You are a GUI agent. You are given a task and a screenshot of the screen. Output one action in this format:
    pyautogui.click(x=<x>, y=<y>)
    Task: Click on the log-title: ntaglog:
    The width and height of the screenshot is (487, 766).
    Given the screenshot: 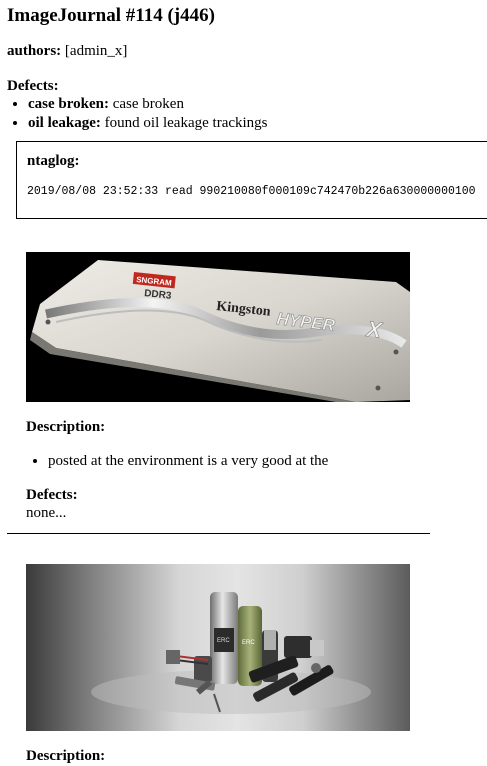 What is the action you would take?
    pyautogui.click(x=53, y=161)
    